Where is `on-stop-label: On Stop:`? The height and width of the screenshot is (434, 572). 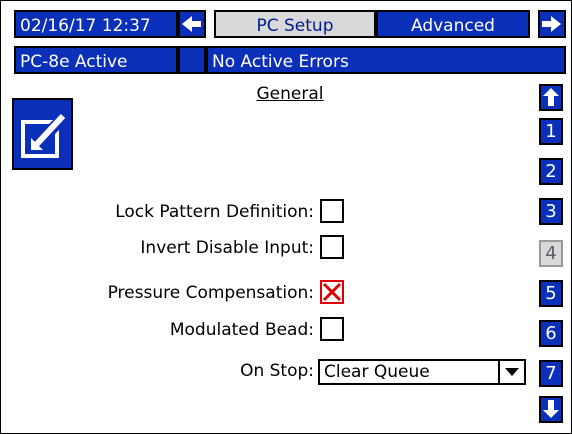
on-stop-label: On Stop: is located at coordinates (277, 371).